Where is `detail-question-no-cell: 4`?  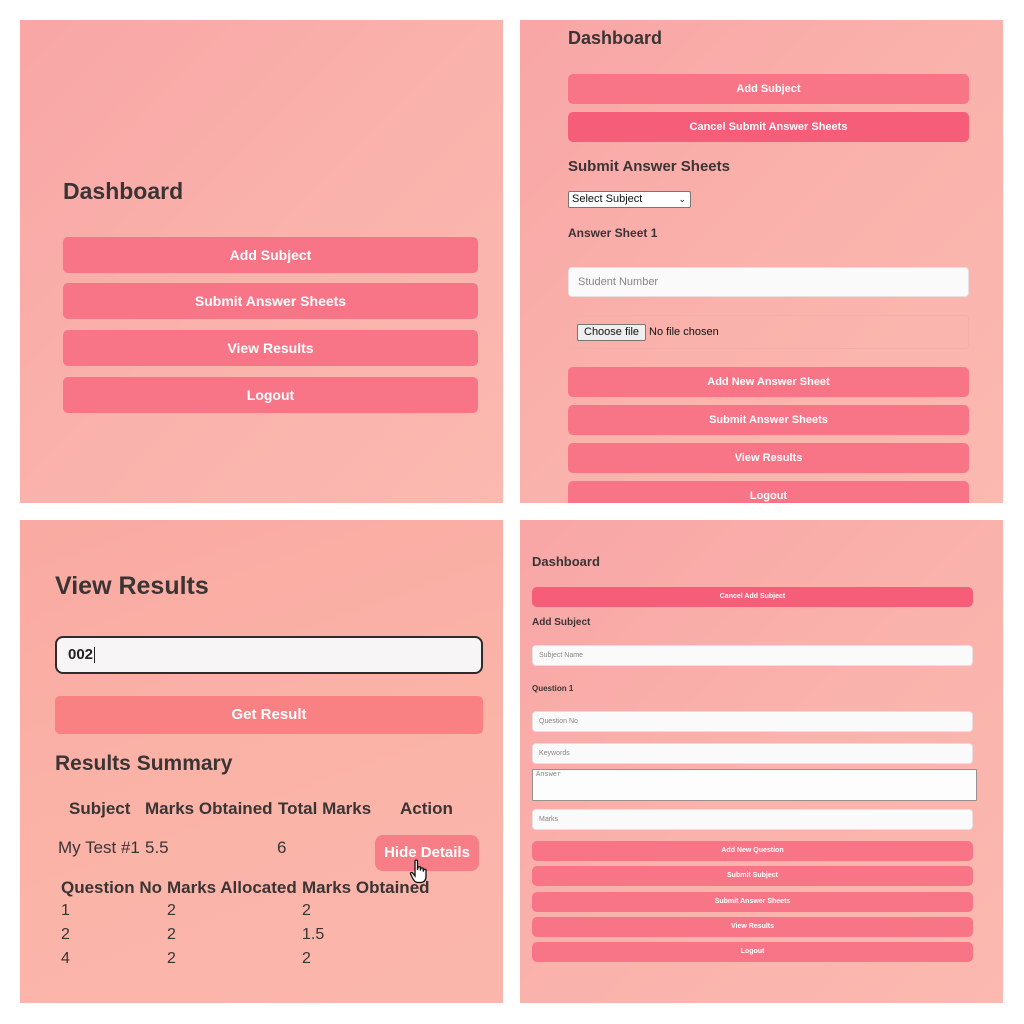 detail-question-no-cell: 4 is located at coordinates (65, 958).